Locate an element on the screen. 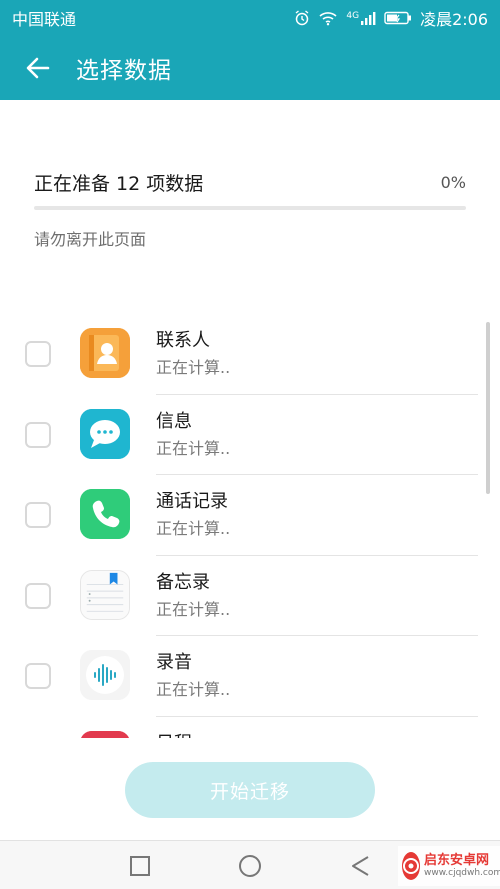 Image resolution: width=500 pixels, height=889 pixels. cellular-signal-icon: 4G is located at coordinates (361, 18).